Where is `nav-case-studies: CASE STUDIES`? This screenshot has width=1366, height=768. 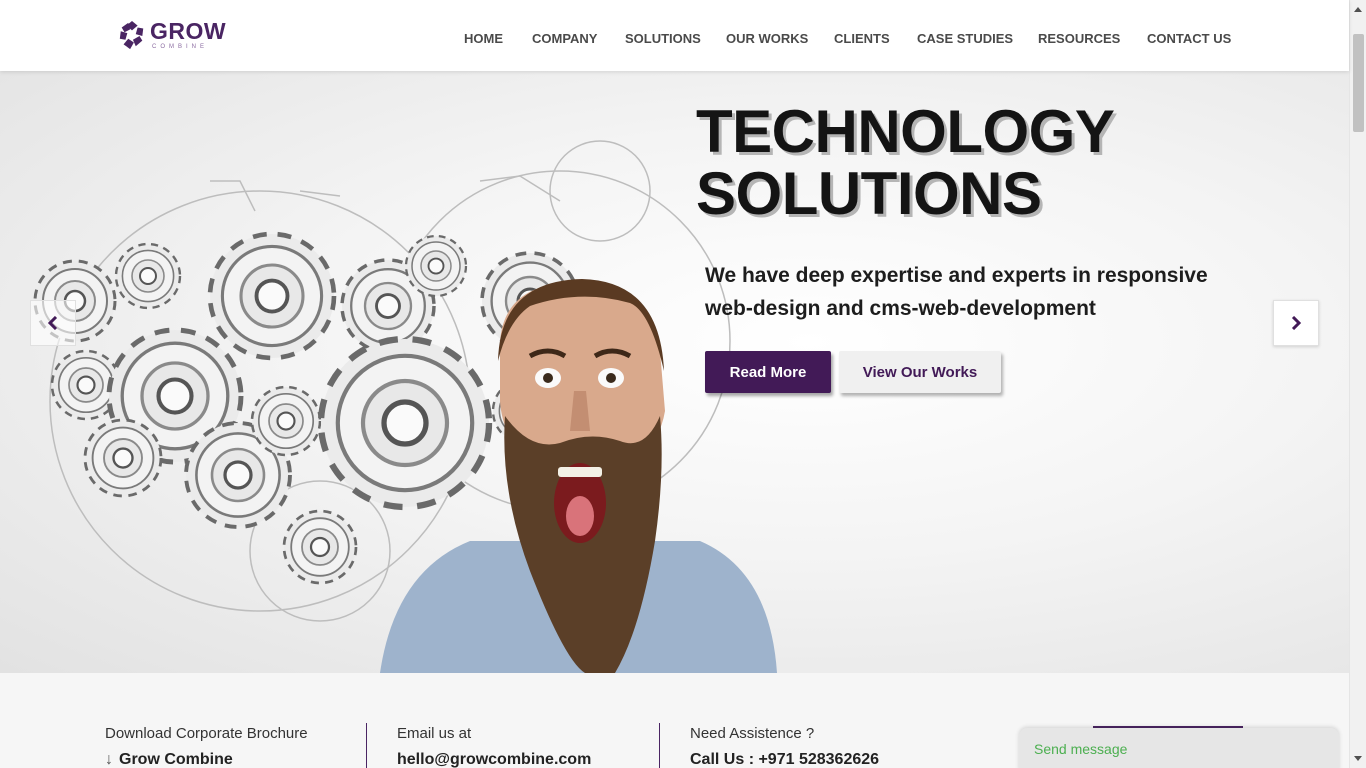 nav-case-studies: CASE STUDIES is located at coordinates (965, 38).